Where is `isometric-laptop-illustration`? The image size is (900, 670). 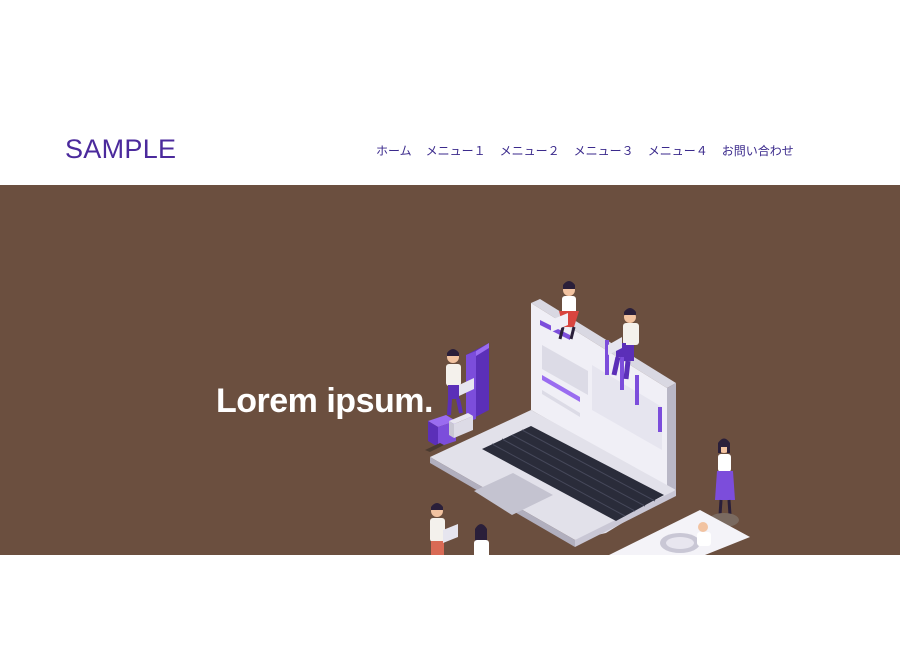
isometric-laptop-illustration is located at coordinates (587, 418).